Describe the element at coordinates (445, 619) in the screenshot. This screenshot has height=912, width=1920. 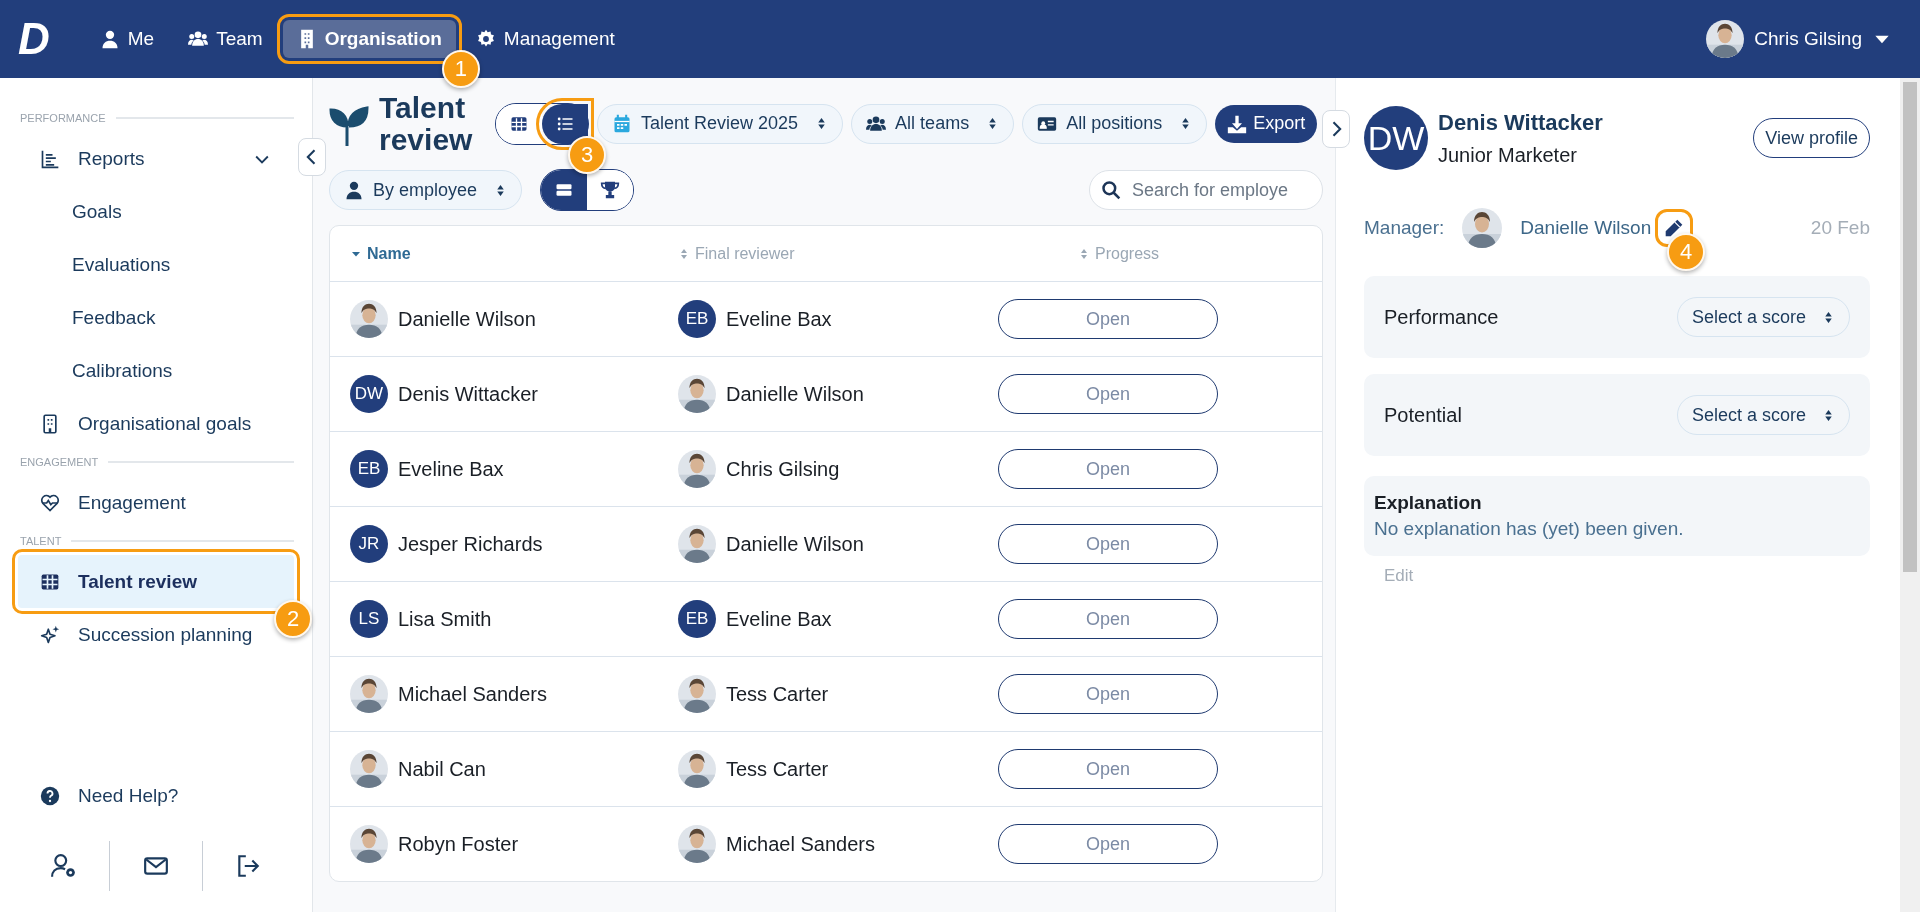
I see `employee-name: Lisa Smith` at that location.